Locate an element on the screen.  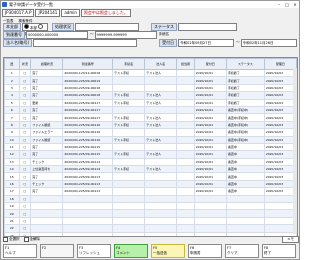
fkey-f6-button: F6 申請書 is located at coordinates (205, 251).